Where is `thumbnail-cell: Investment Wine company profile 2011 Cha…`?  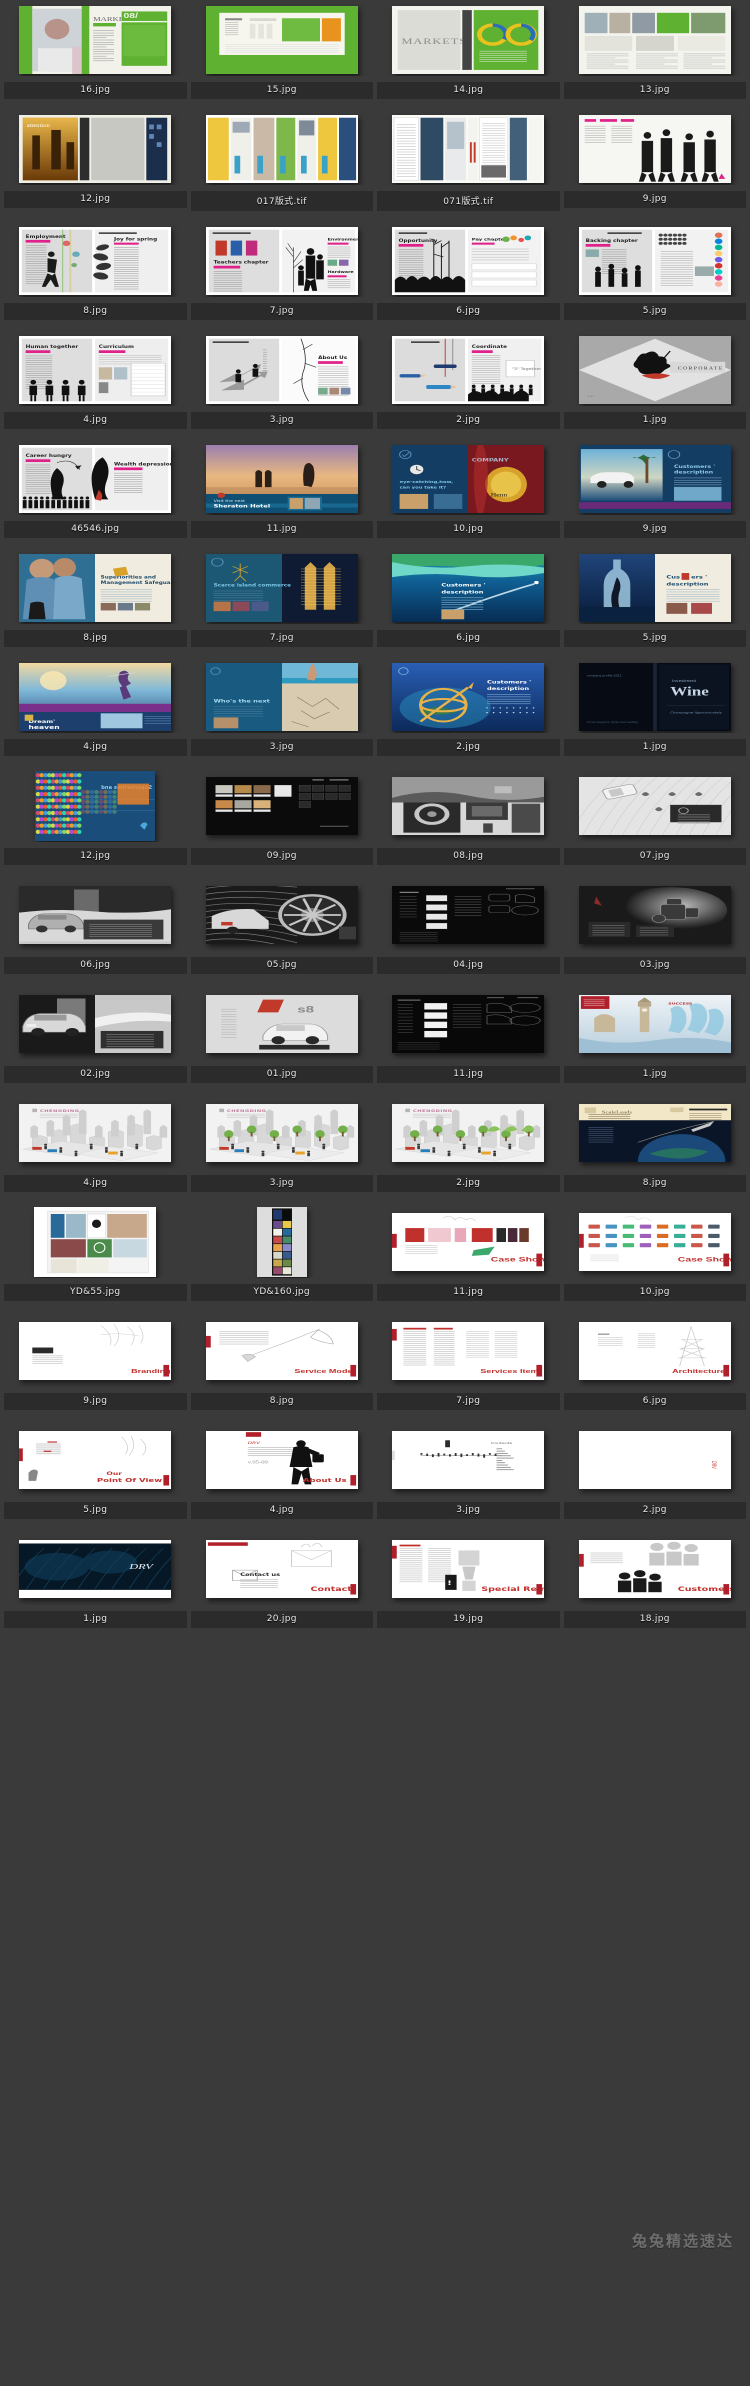
thumbnail-cell: Investment Wine company profile 2011 Cha… is located at coordinates (655, 708).